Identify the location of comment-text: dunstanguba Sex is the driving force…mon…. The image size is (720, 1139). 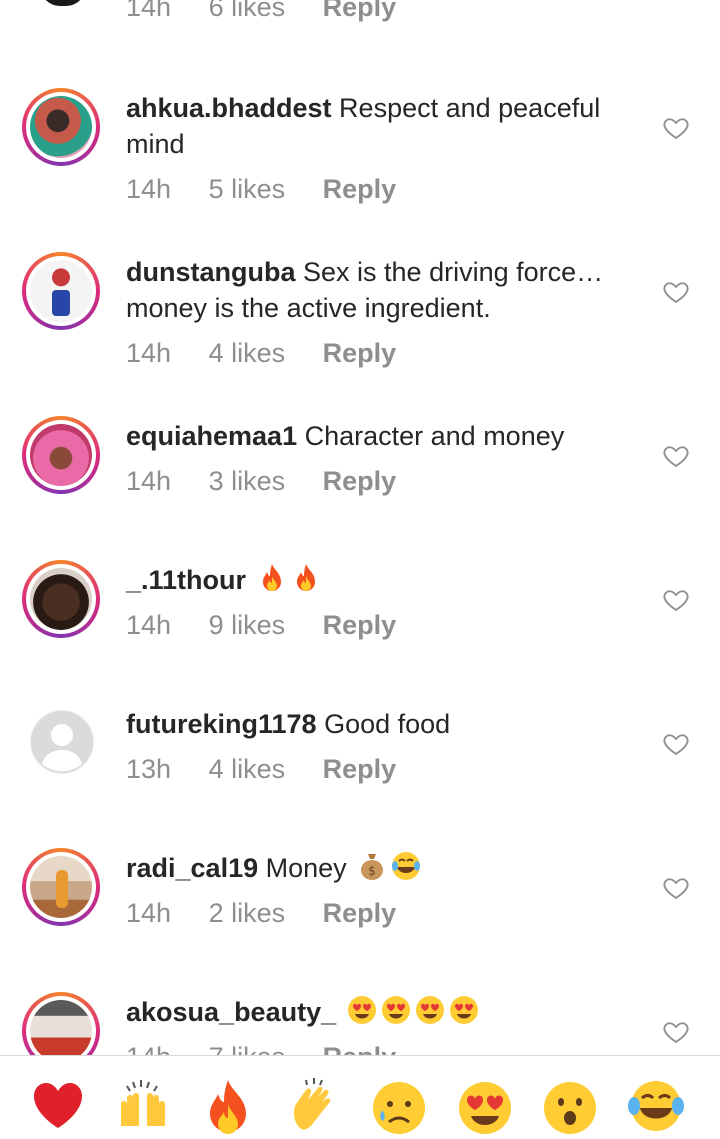
(386, 290).